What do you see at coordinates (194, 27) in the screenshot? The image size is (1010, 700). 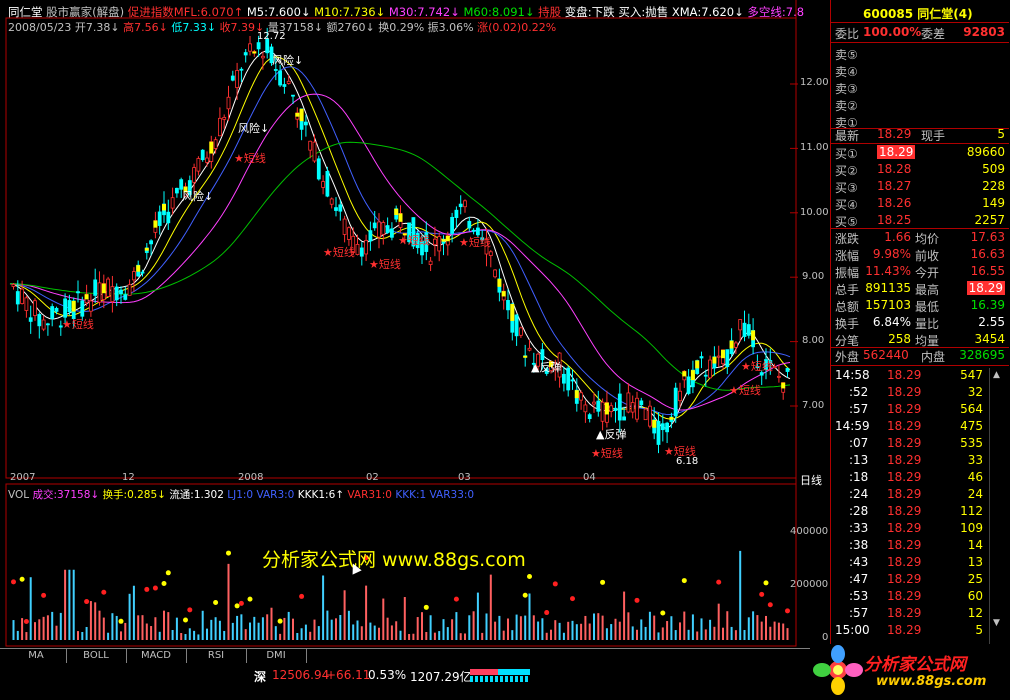 I see `bar-low: 低7.33↓` at bounding box center [194, 27].